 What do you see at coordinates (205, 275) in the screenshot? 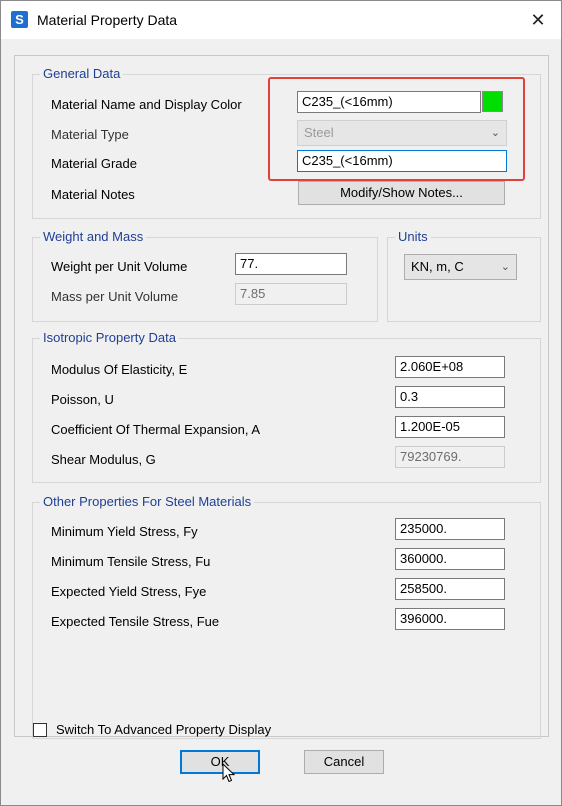
I see `weight-mass-group: Weight and Mass` at bounding box center [205, 275].